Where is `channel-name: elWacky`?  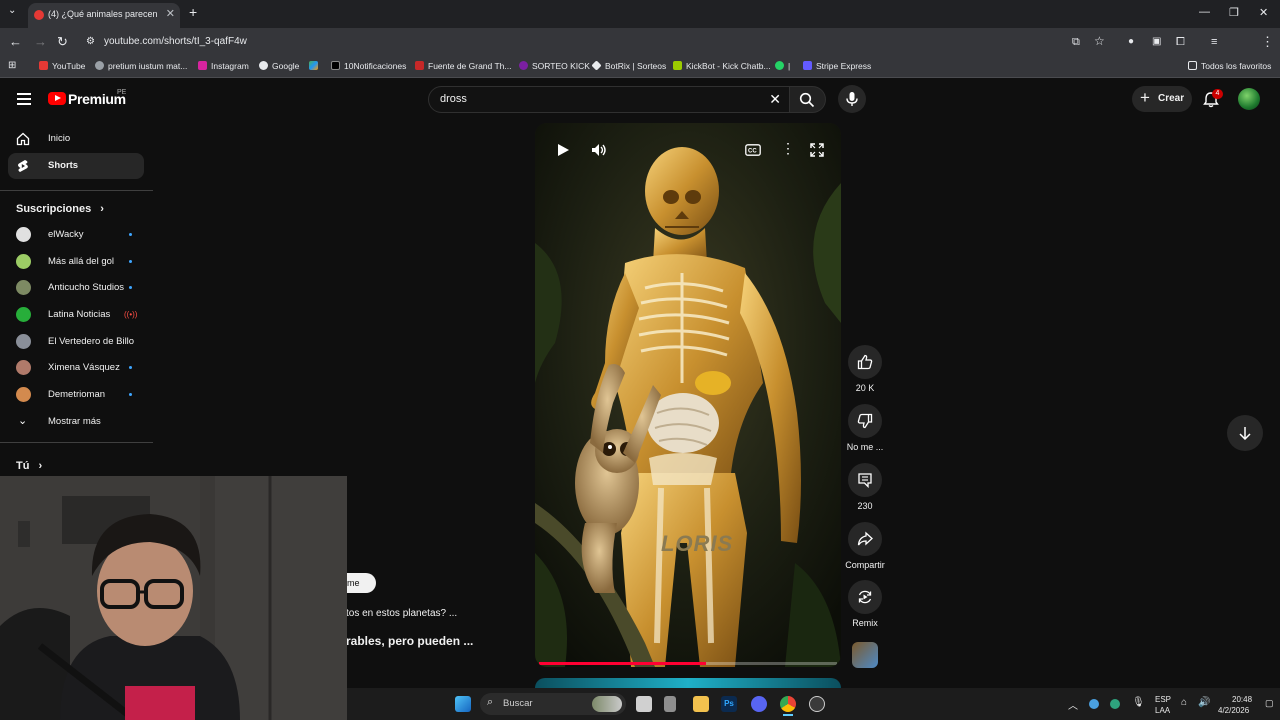
channel-name: elWacky is located at coordinates (66, 234).